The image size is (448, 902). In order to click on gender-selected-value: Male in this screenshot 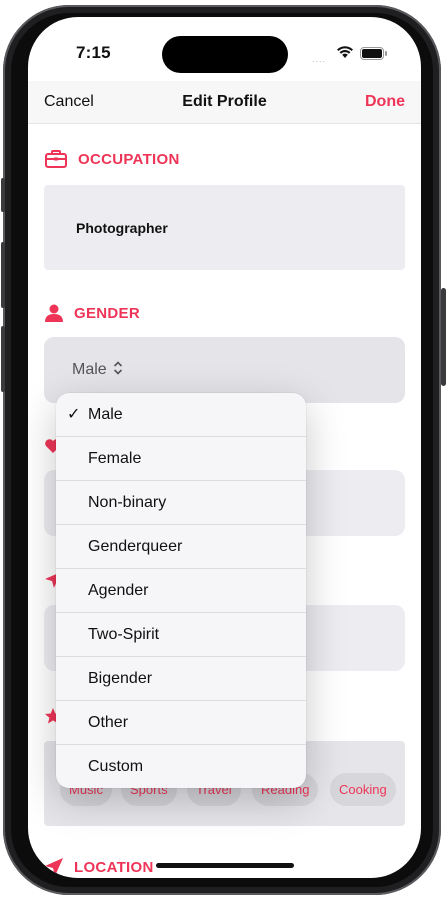, I will do `click(97, 370)`.